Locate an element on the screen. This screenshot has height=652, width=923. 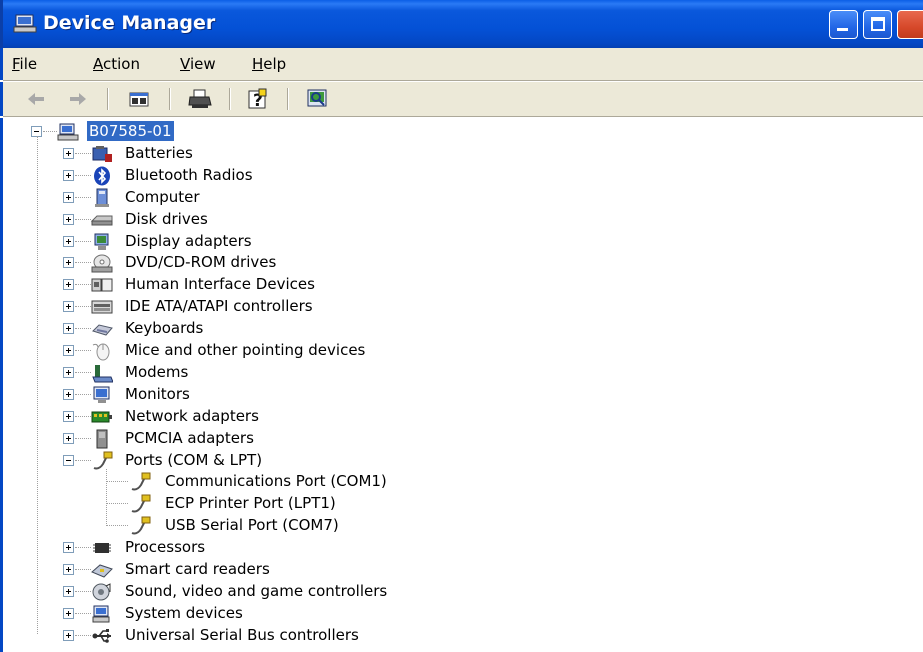
system-devices-icon is located at coordinates (101, 614).